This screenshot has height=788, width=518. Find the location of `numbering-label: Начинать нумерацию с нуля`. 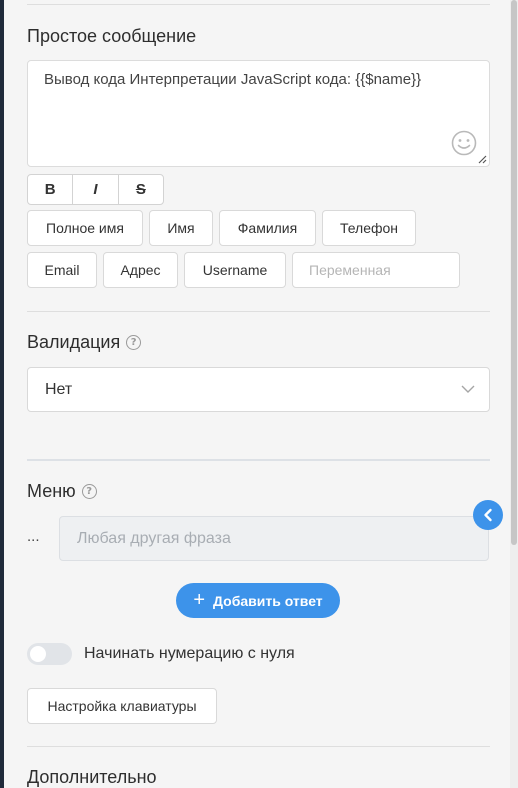

numbering-label: Начинать нумерацию с нуля is located at coordinates (189, 653).